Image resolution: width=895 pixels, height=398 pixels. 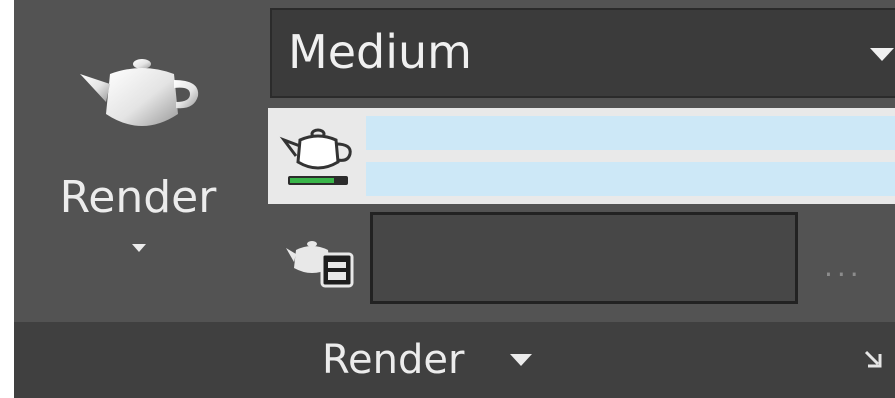 I want to click on render-progress-bar-bottom, so click(x=630, y=179).